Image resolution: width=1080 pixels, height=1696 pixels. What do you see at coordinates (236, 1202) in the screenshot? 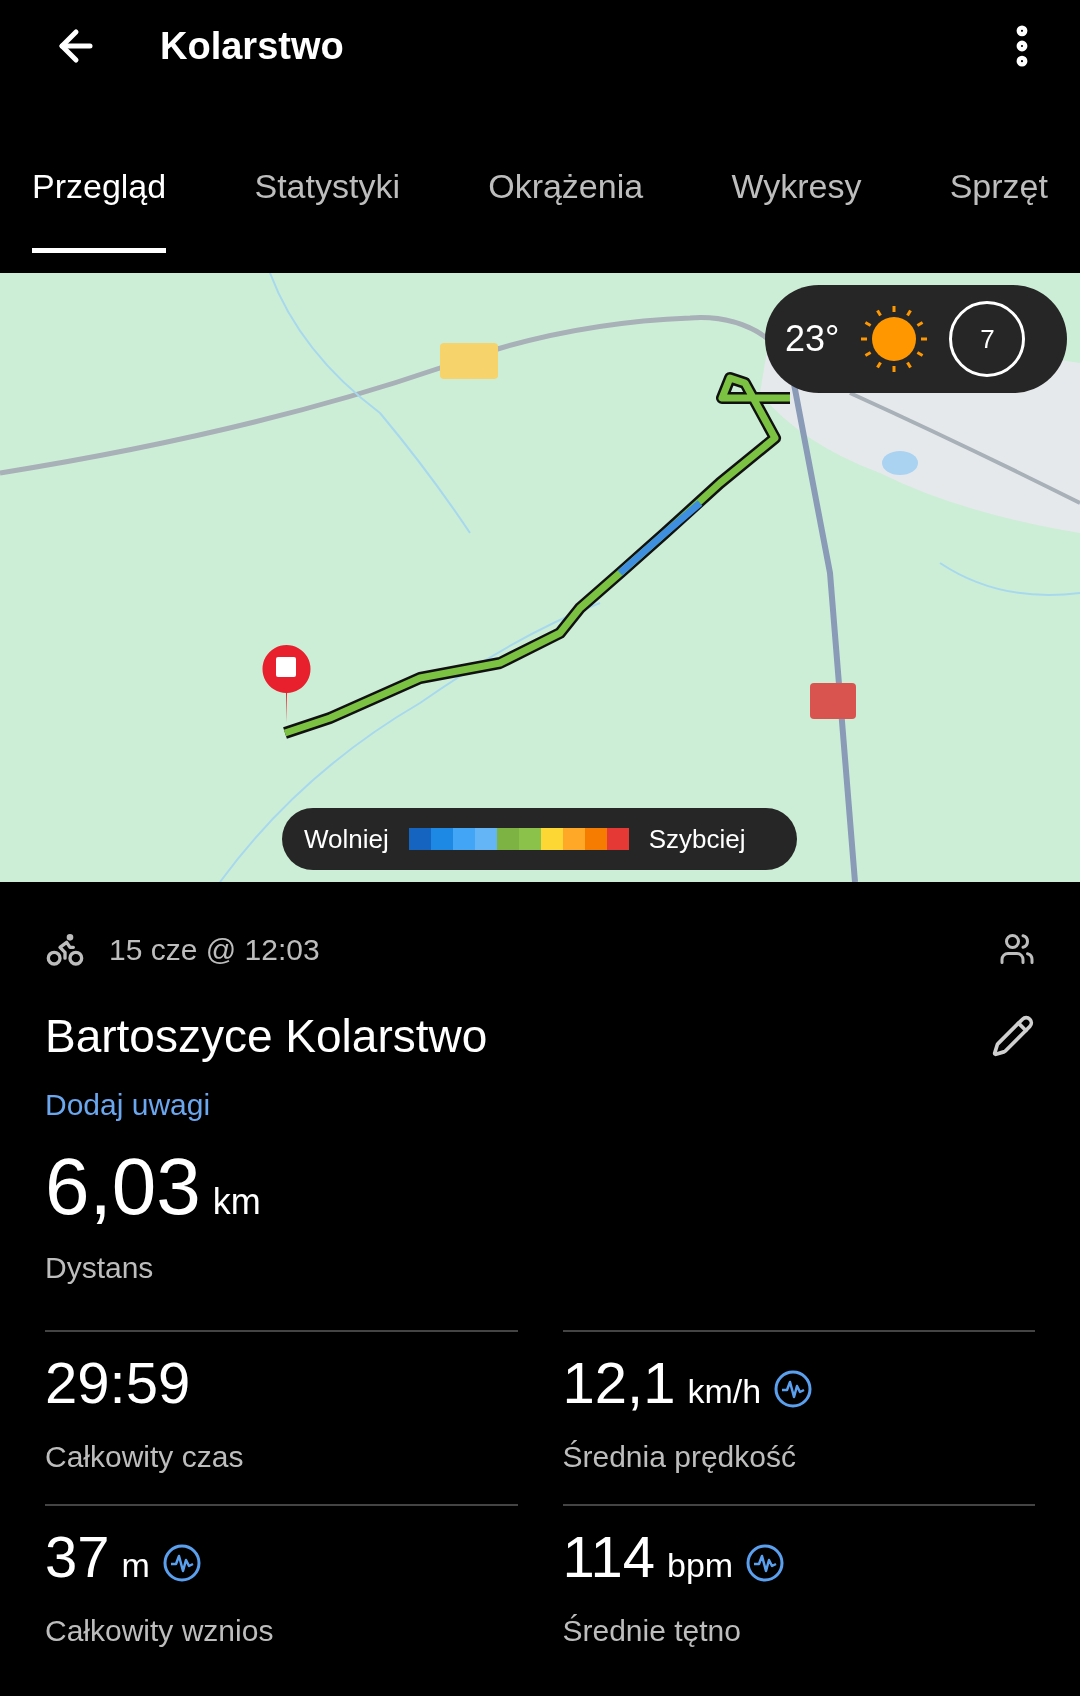
I see `distance-unit: km` at bounding box center [236, 1202].